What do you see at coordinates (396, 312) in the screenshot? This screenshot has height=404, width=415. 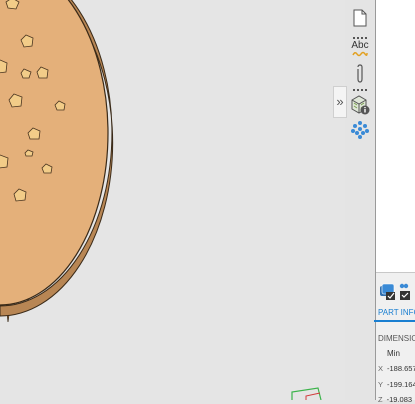 I see `tab-part-info: PART INFO` at bounding box center [396, 312].